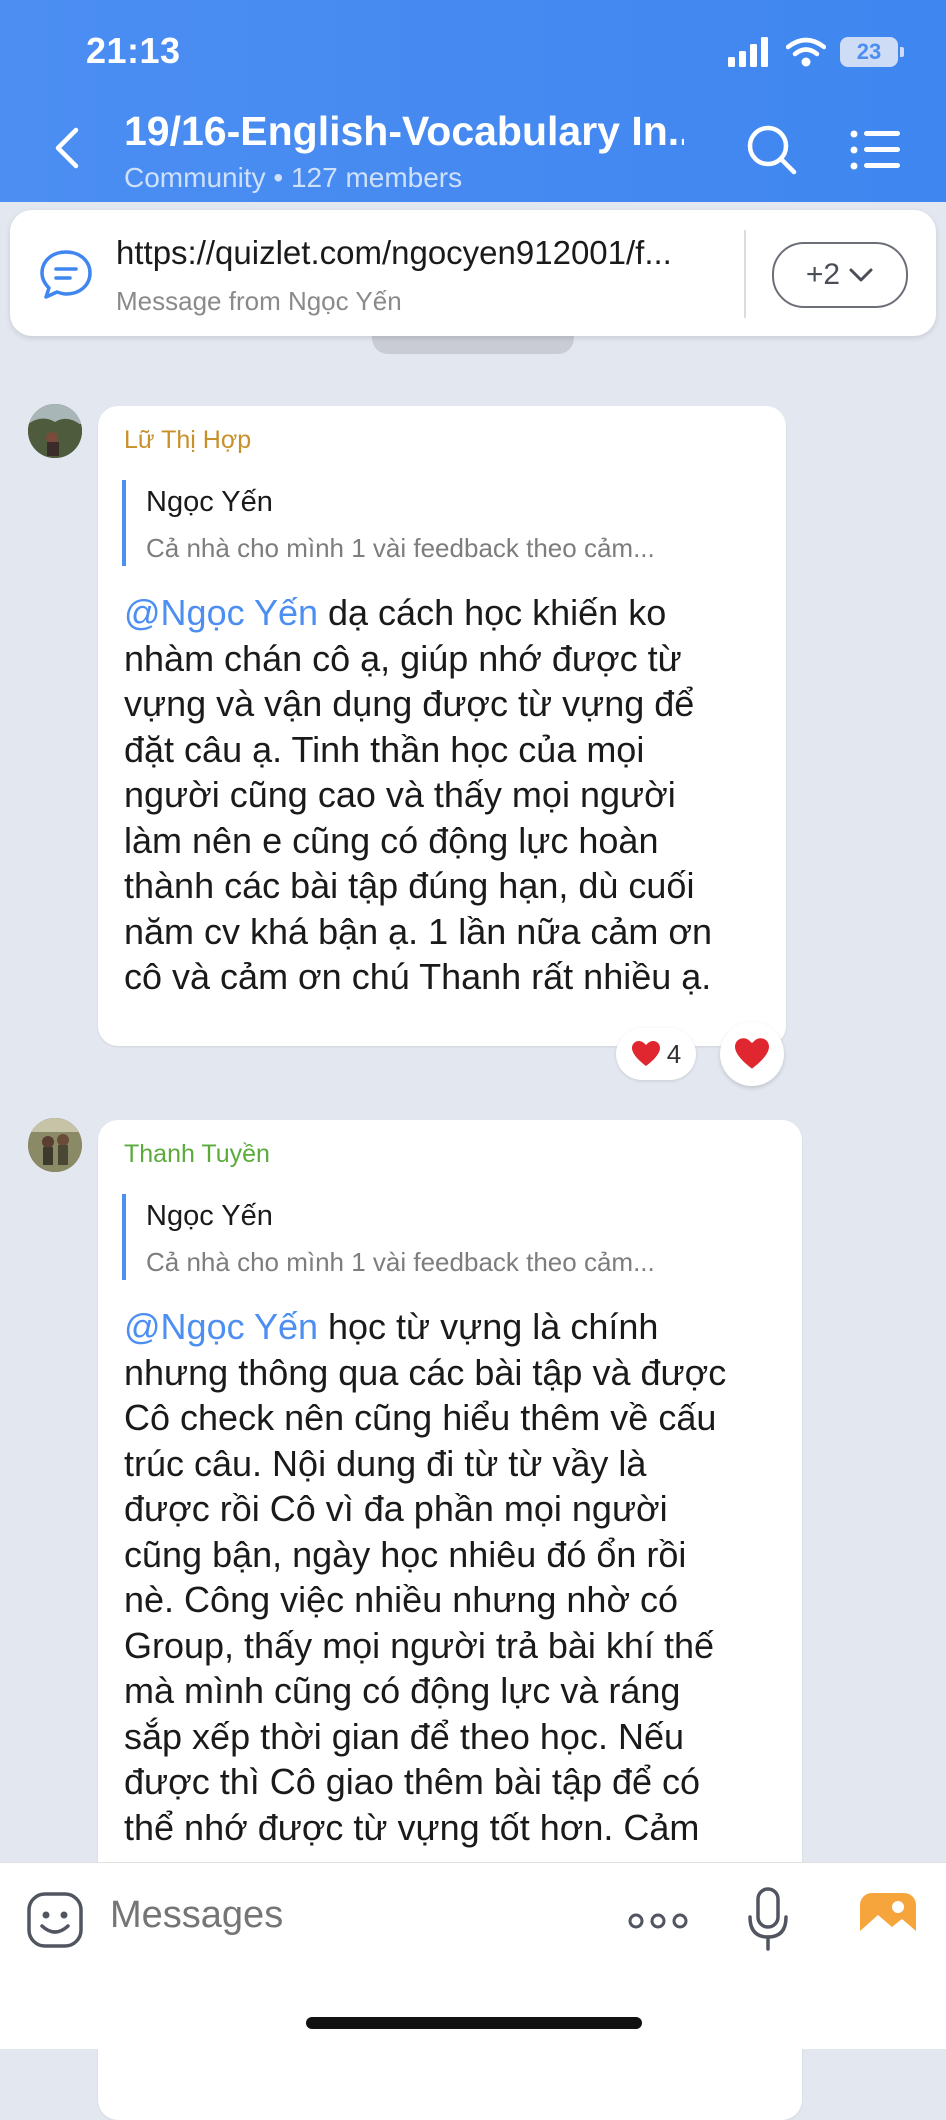 The height and width of the screenshot is (2120, 946). Describe the element at coordinates (748, 52) in the screenshot. I see `cellular-signal-icon` at that location.